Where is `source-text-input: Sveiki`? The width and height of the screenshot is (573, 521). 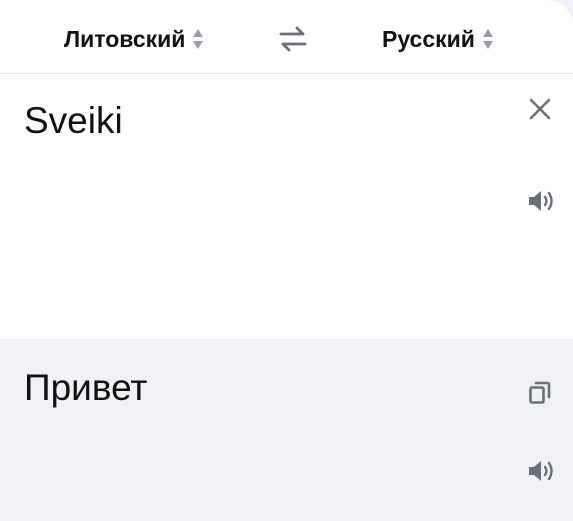 source-text-input: Sveiki is located at coordinates (73, 121).